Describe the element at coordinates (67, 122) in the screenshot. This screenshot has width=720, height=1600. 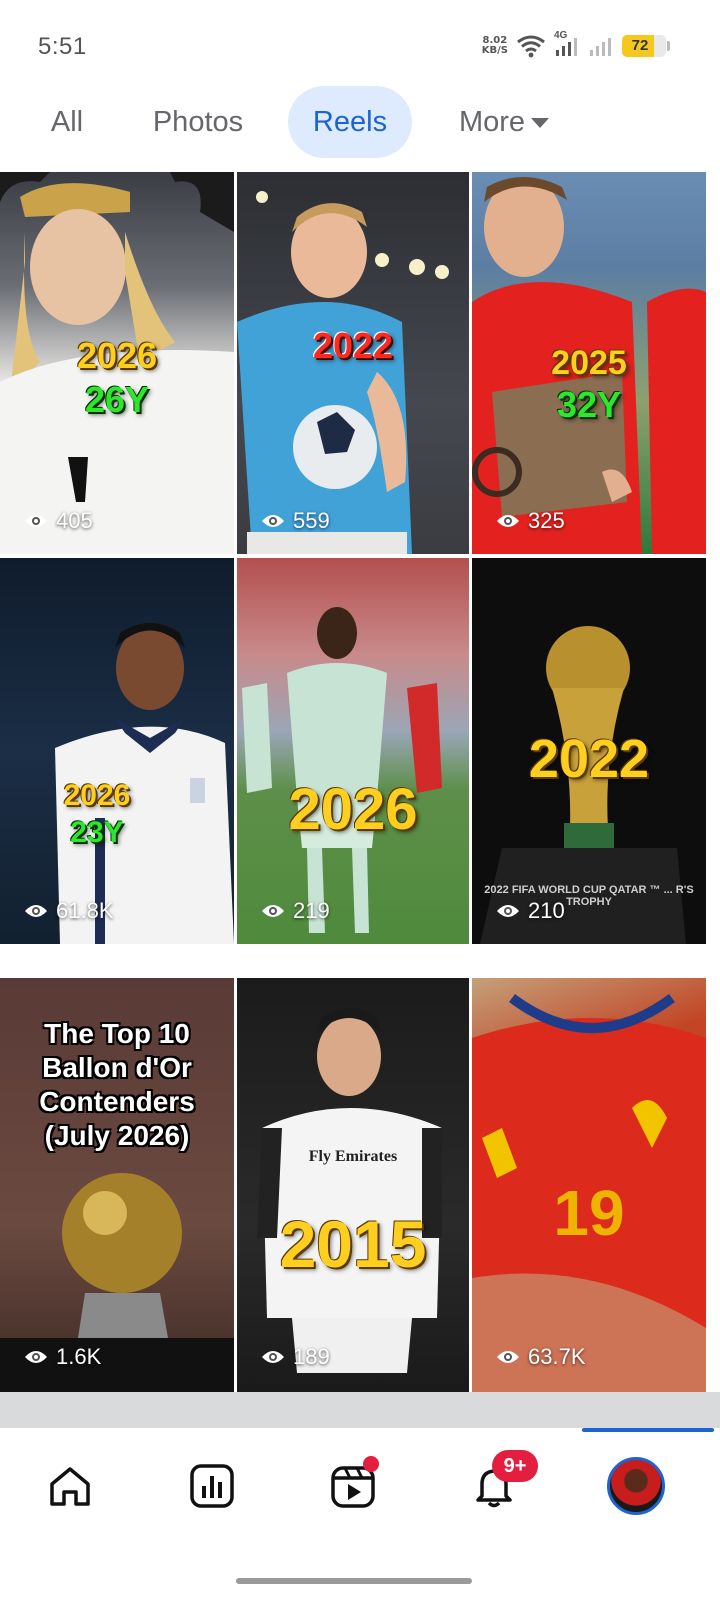
I see `tab-all: All` at that location.